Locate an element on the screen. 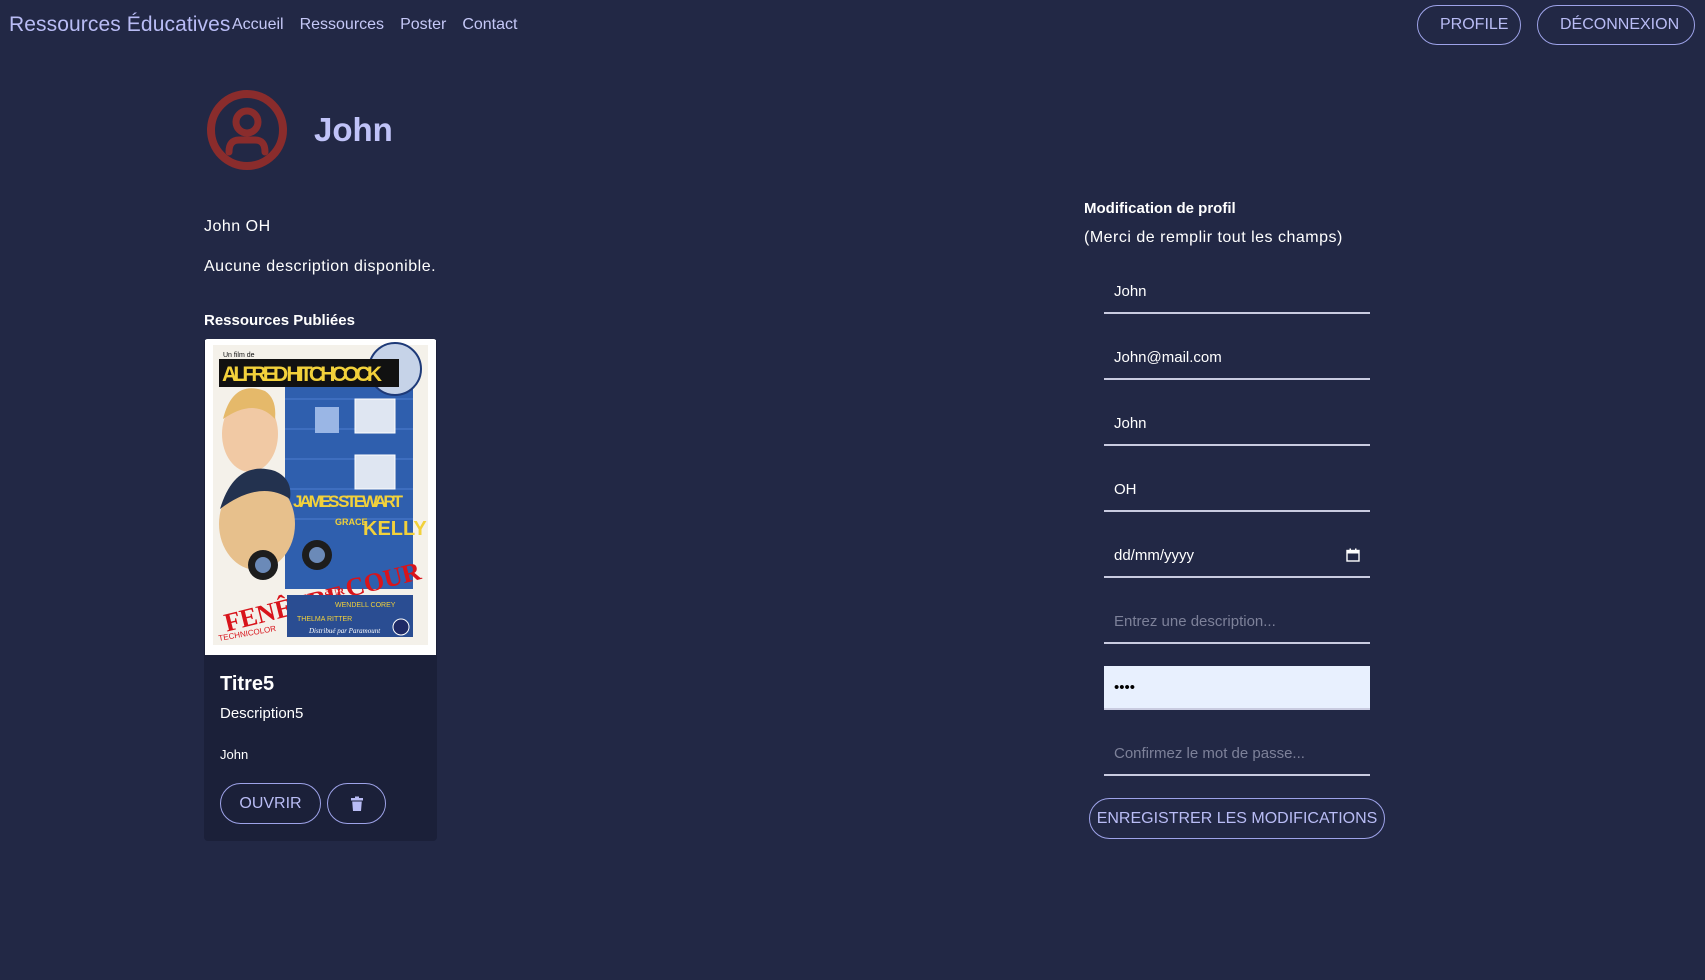 Image resolution: width=1705 pixels, height=980 pixels. user-circle-icon is located at coordinates (247, 130).